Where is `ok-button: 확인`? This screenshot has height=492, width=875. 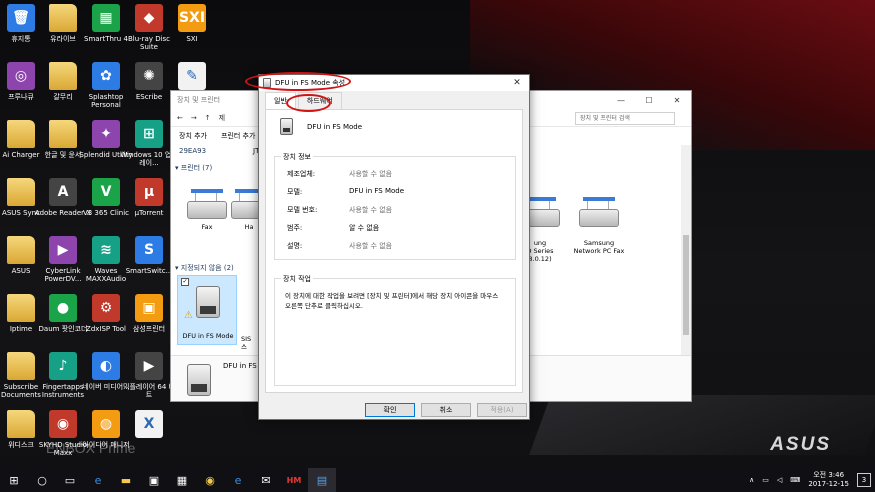 ok-button: 확인 is located at coordinates (390, 410).